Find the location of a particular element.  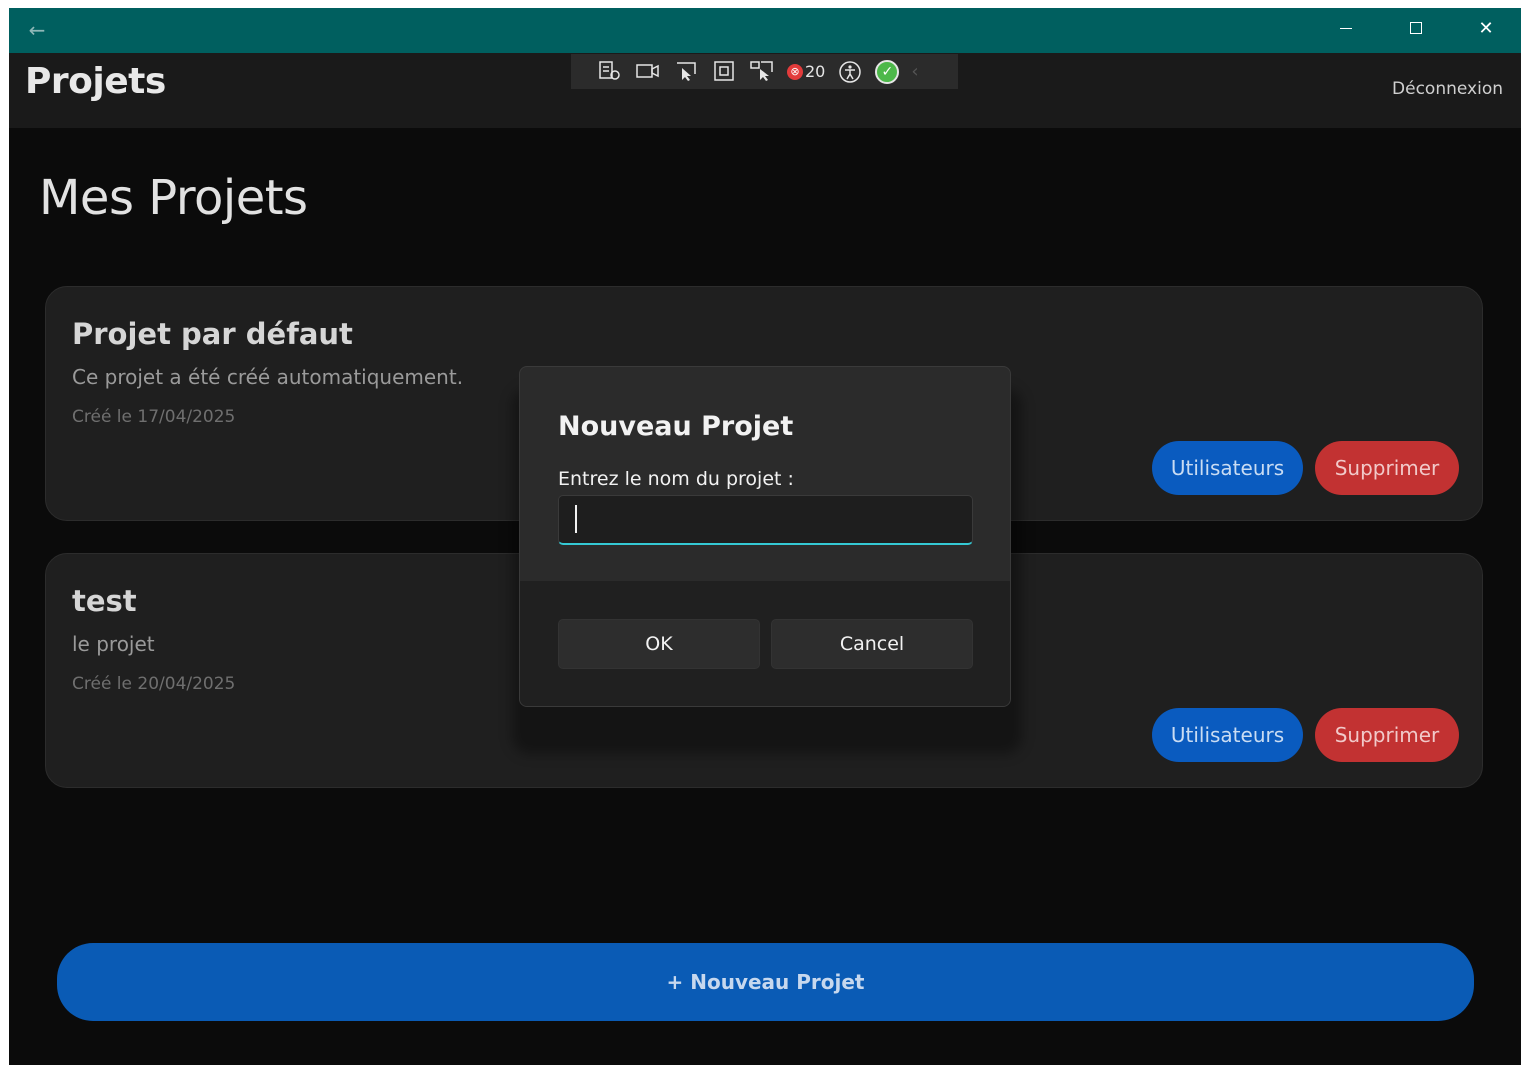

close-icon: ✕ is located at coordinates (1486, 28).